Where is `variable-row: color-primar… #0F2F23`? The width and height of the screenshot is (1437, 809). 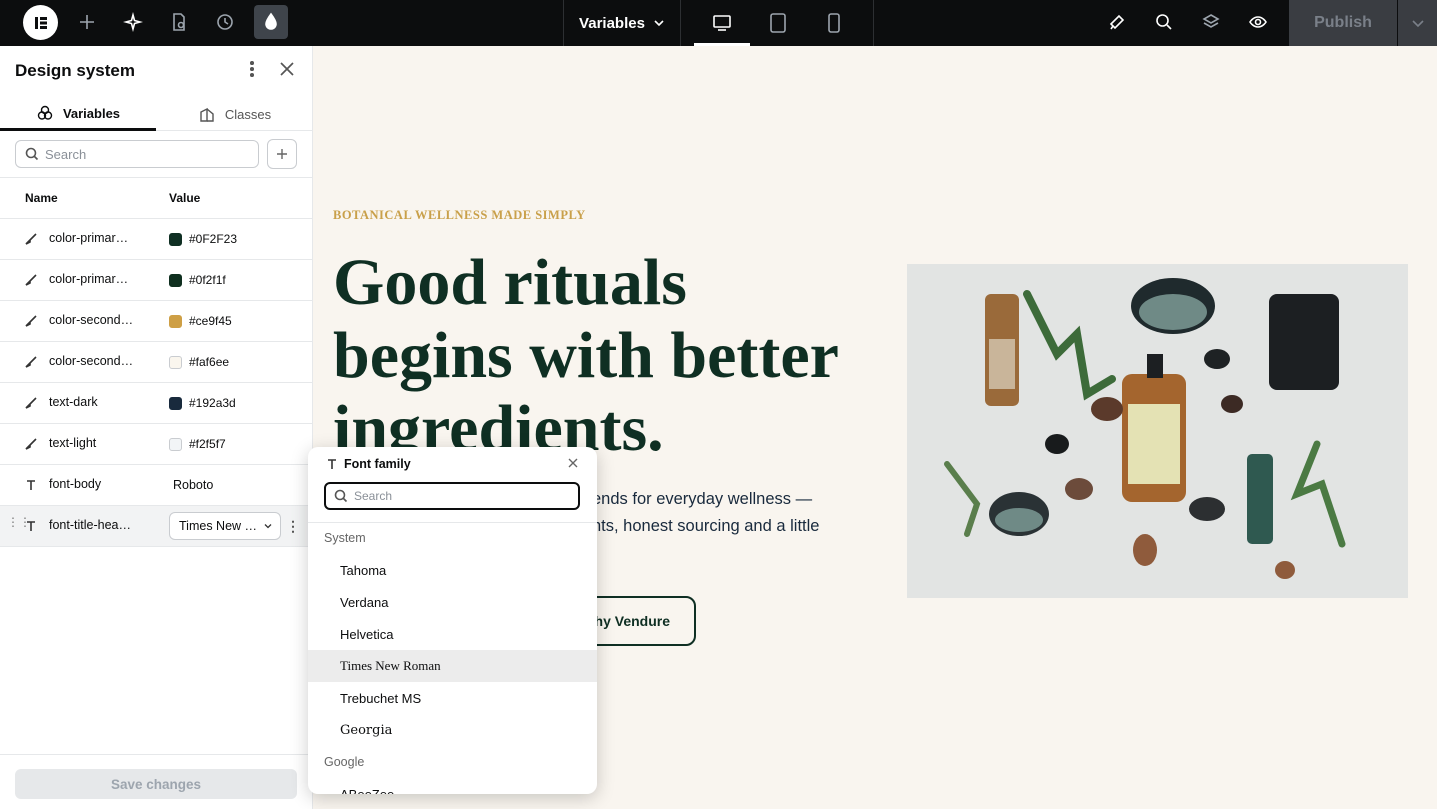 variable-row: color-primar… #0F2F23 is located at coordinates (156, 239).